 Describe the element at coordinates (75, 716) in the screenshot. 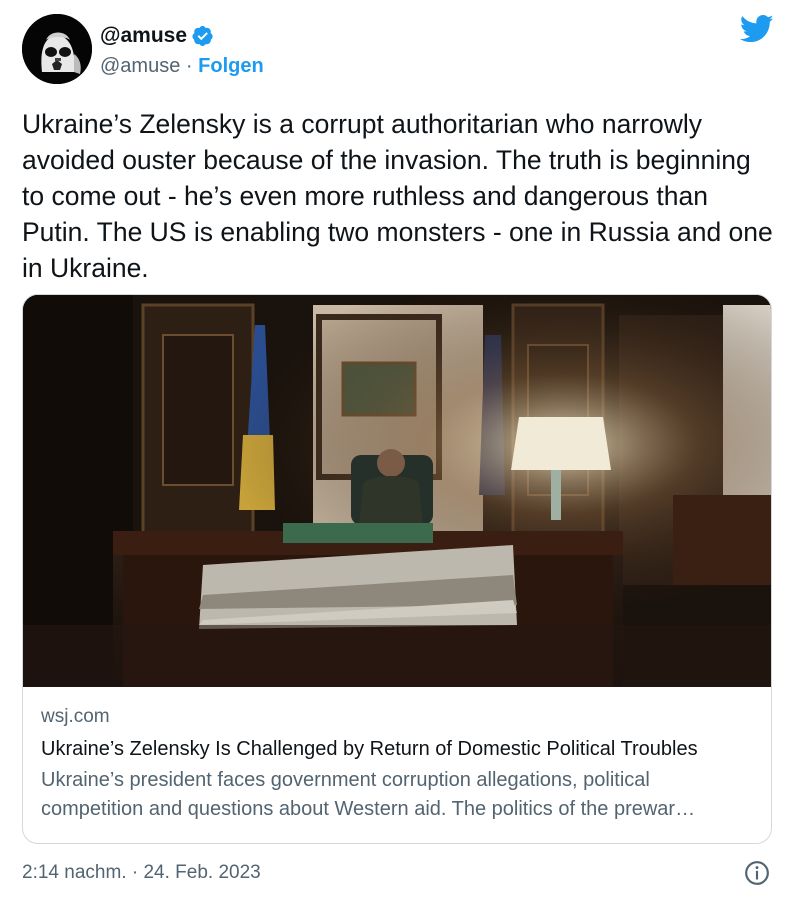

I see `card-domain: wsj.com` at that location.